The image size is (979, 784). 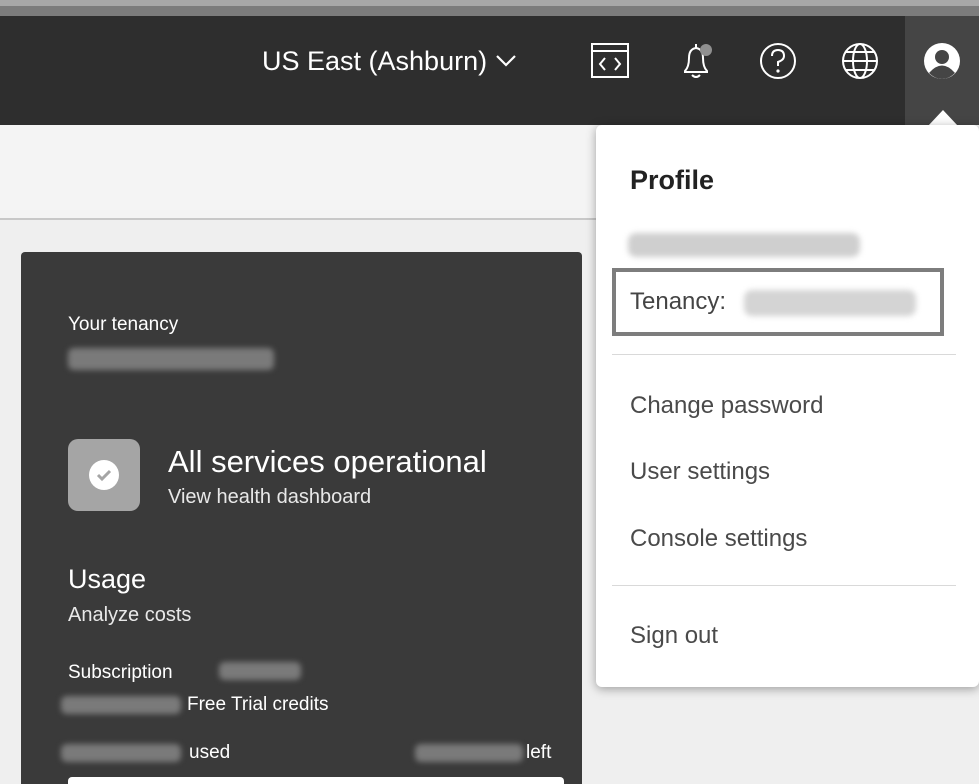 What do you see at coordinates (121, 705) in the screenshot?
I see `credit-amount-redacted` at bounding box center [121, 705].